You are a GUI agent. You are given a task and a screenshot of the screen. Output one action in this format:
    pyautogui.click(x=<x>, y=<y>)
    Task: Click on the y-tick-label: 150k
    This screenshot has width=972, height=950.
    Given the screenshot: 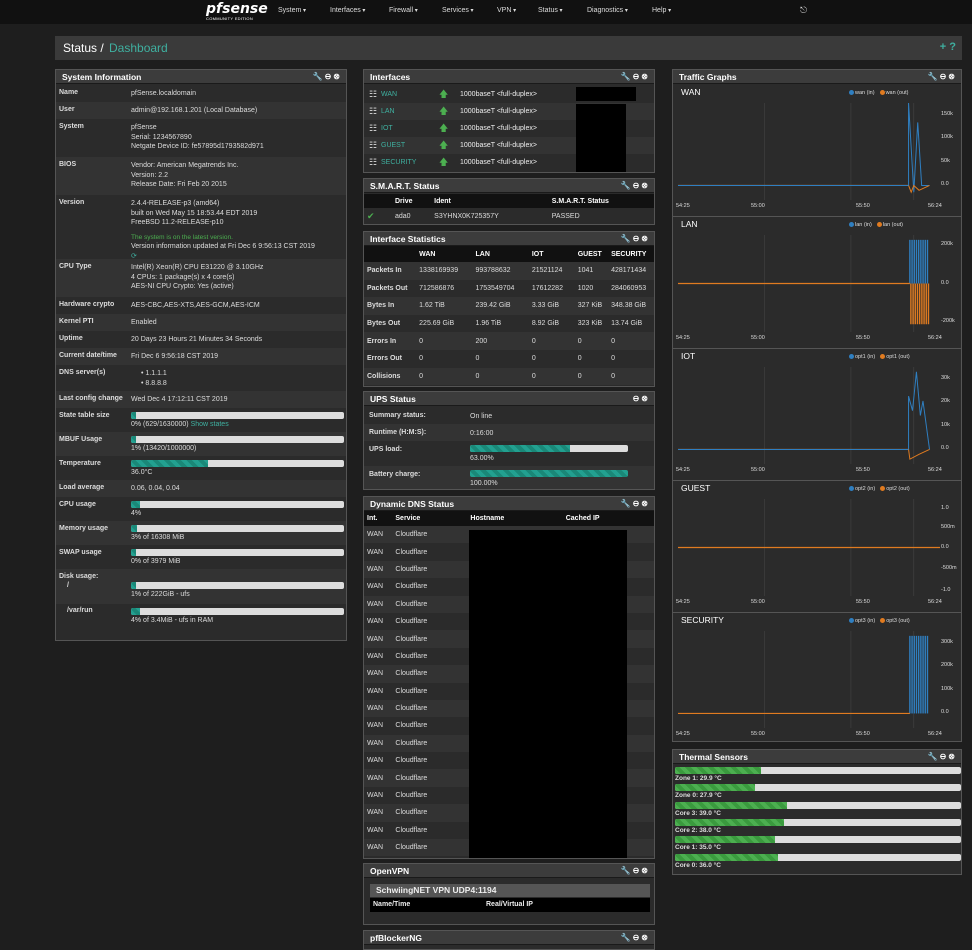 What is the action you would take?
    pyautogui.click(x=947, y=113)
    